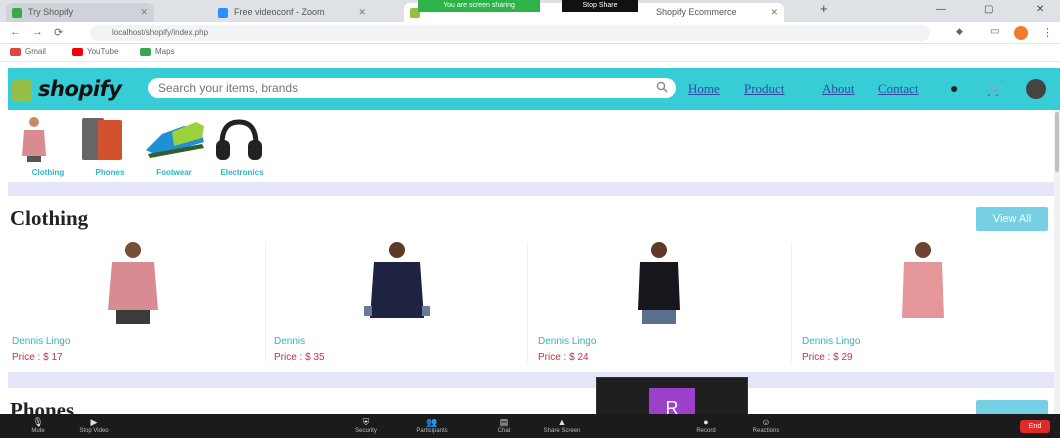 The width and height of the screenshot is (1060, 438). I want to click on back-icon: ←, so click(15, 32).